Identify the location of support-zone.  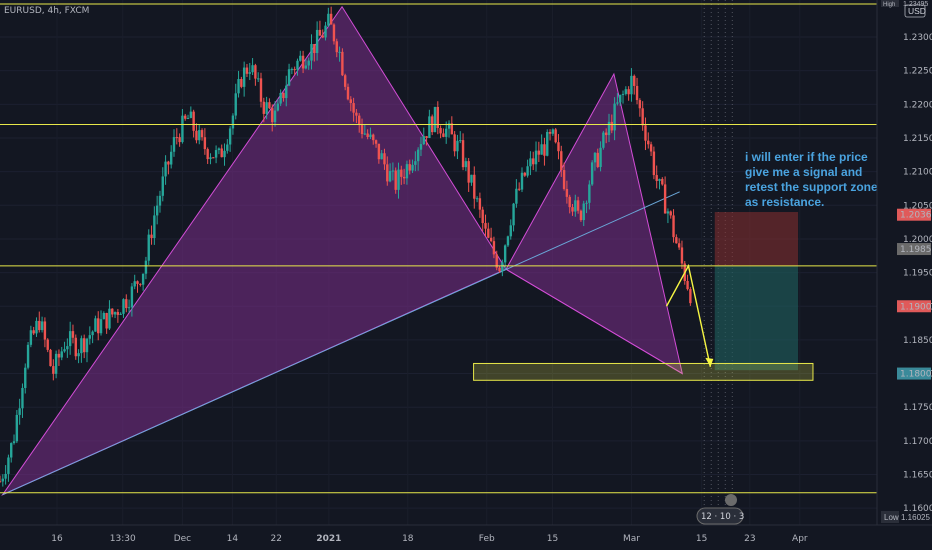
(643, 371).